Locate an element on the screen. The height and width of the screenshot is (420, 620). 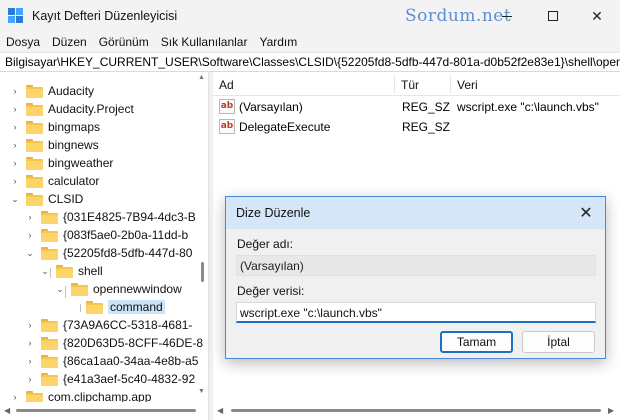
list-hscroll-thumb is located at coordinates (416, 410).